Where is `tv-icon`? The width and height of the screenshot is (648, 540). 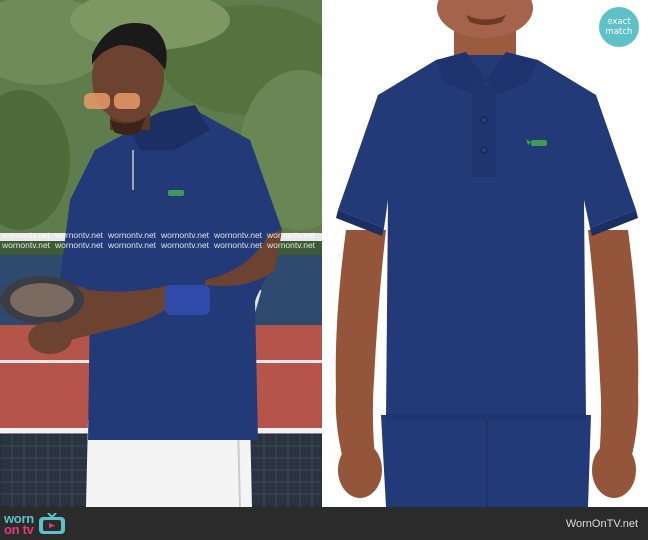
tv-icon is located at coordinates (51, 523).